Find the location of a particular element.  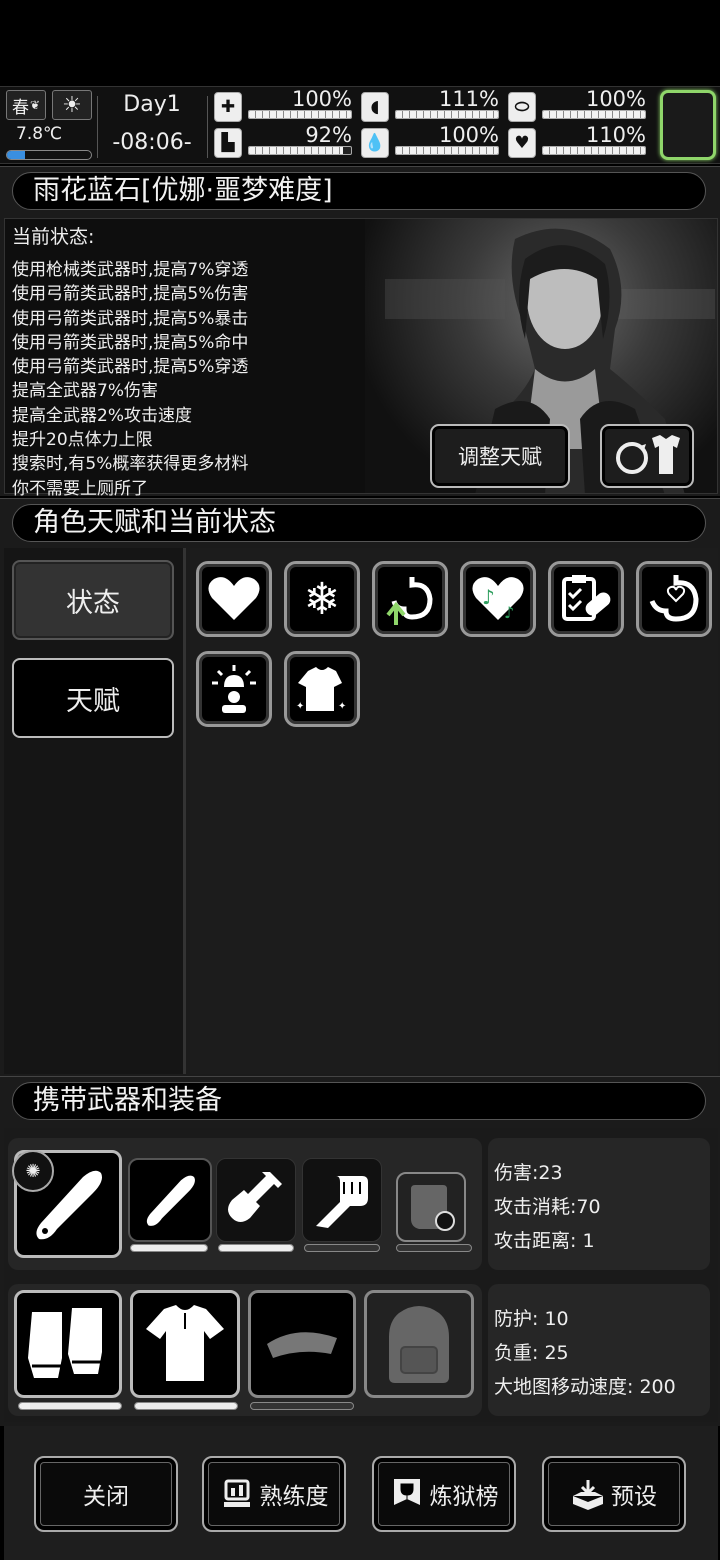

change-outfit-button is located at coordinates (647, 456).